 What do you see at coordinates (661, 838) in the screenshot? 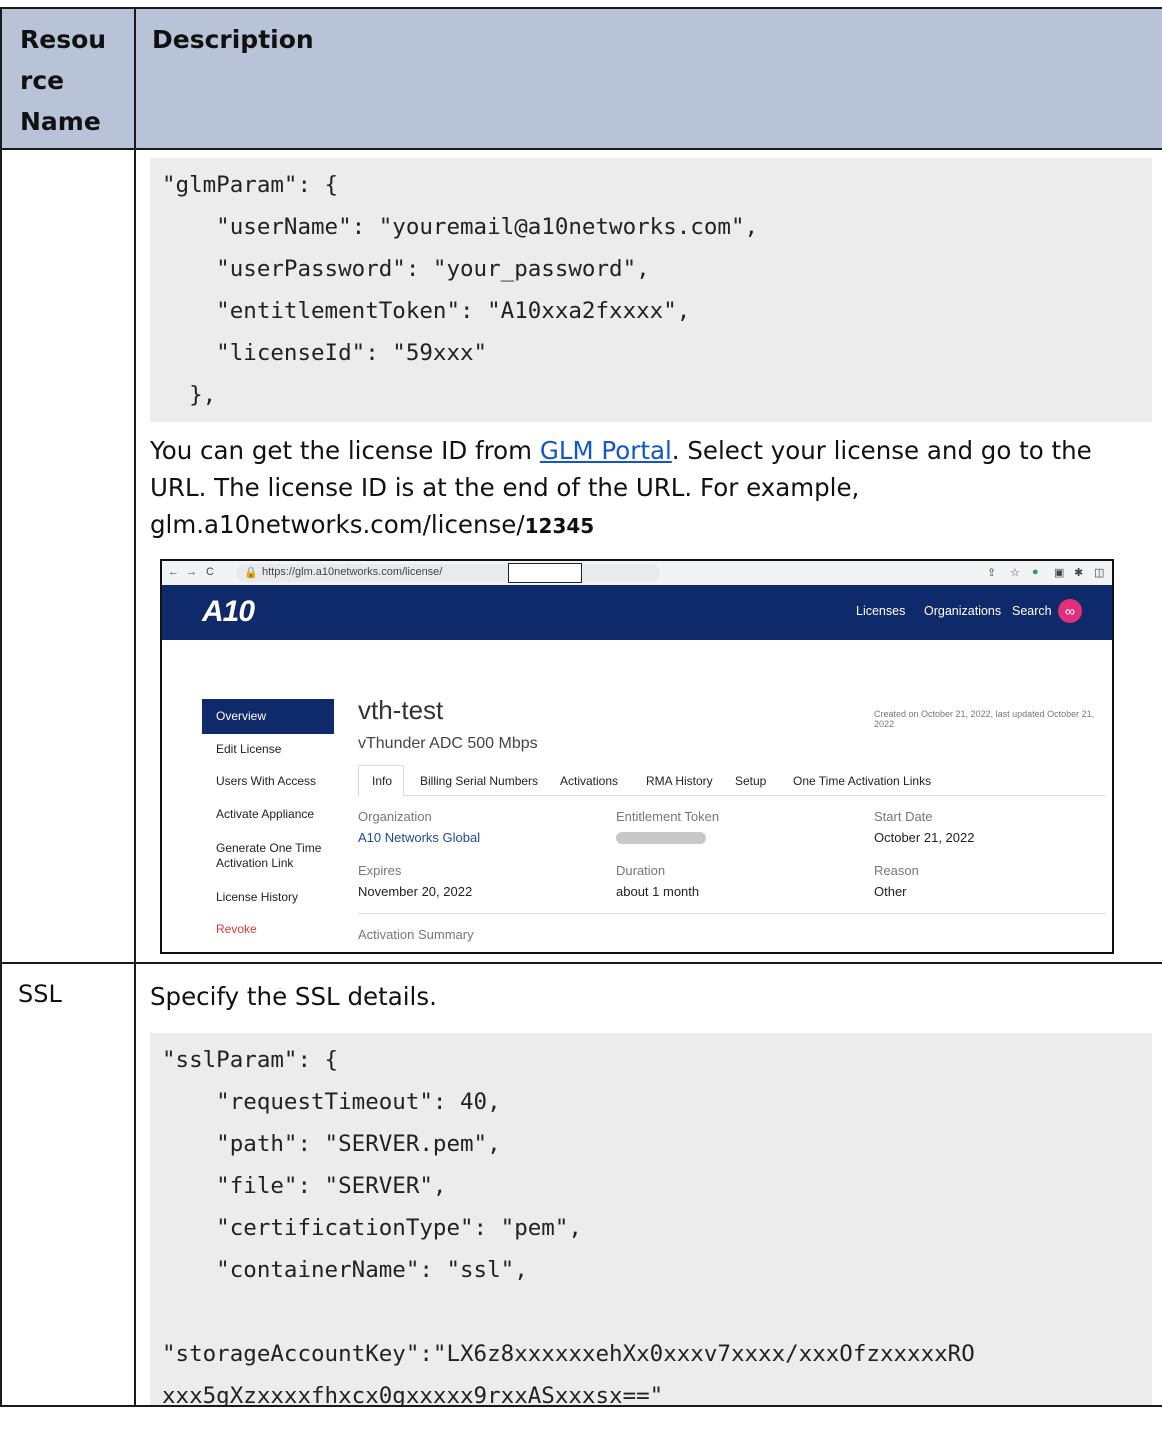
I see `token-blurred` at bounding box center [661, 838].